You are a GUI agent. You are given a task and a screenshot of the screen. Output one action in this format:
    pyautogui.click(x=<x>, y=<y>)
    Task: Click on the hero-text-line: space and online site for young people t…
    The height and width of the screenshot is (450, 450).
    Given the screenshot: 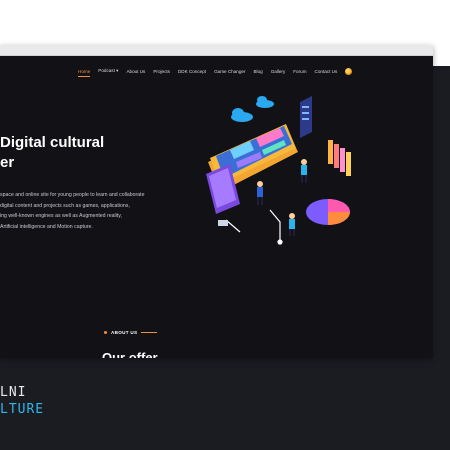 What is the action you would take?
    pyautogui.click(x=72, y=195)
    